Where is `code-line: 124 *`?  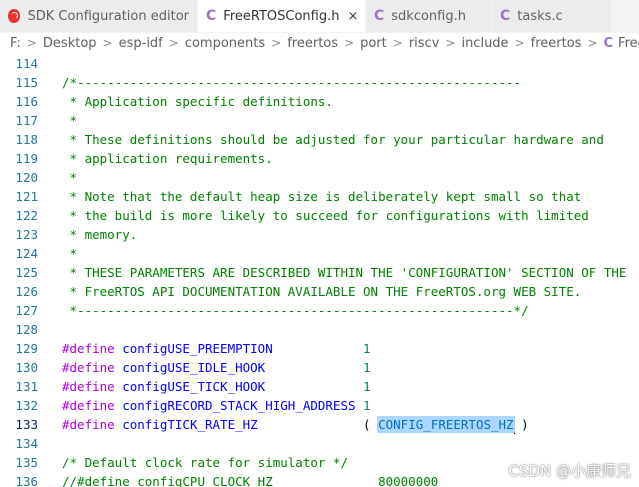 code-line: 124 * is located at coordinates (319, 253).